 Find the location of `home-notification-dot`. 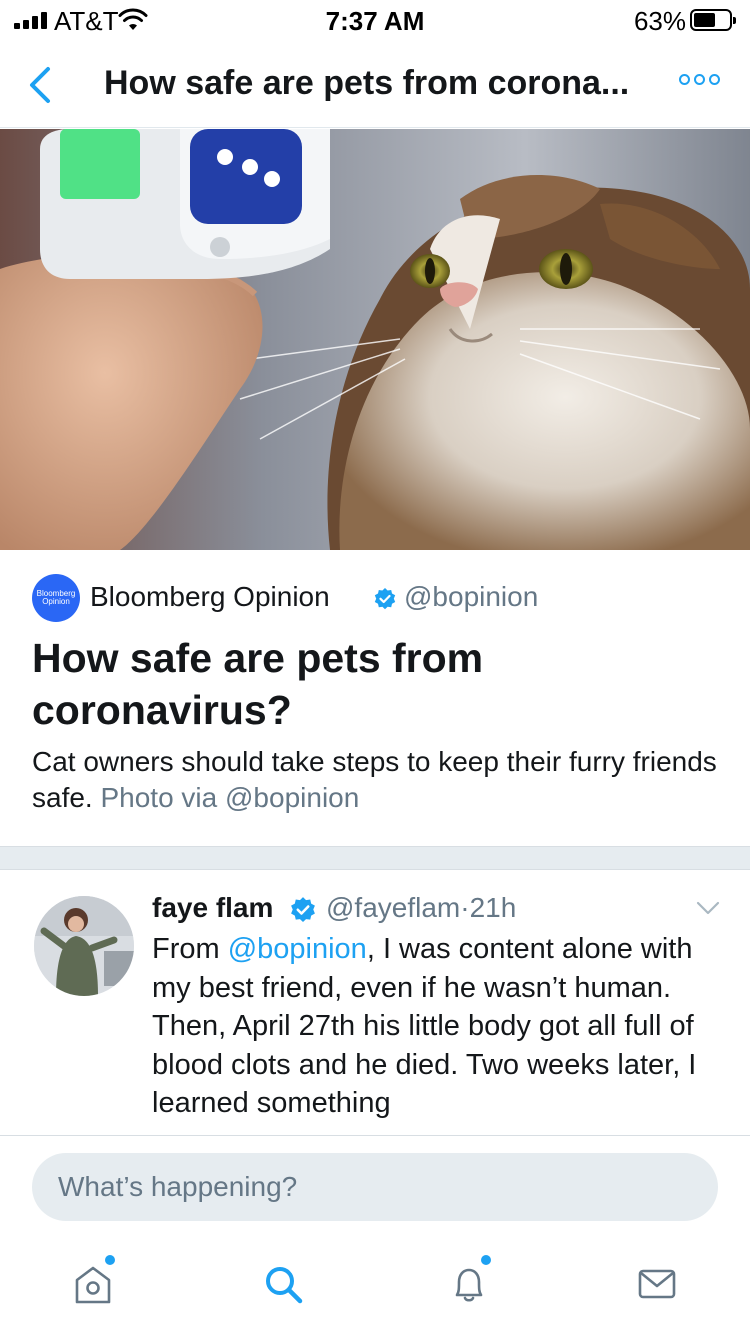

home-notification-dot is located at coordinates (110, 1260).